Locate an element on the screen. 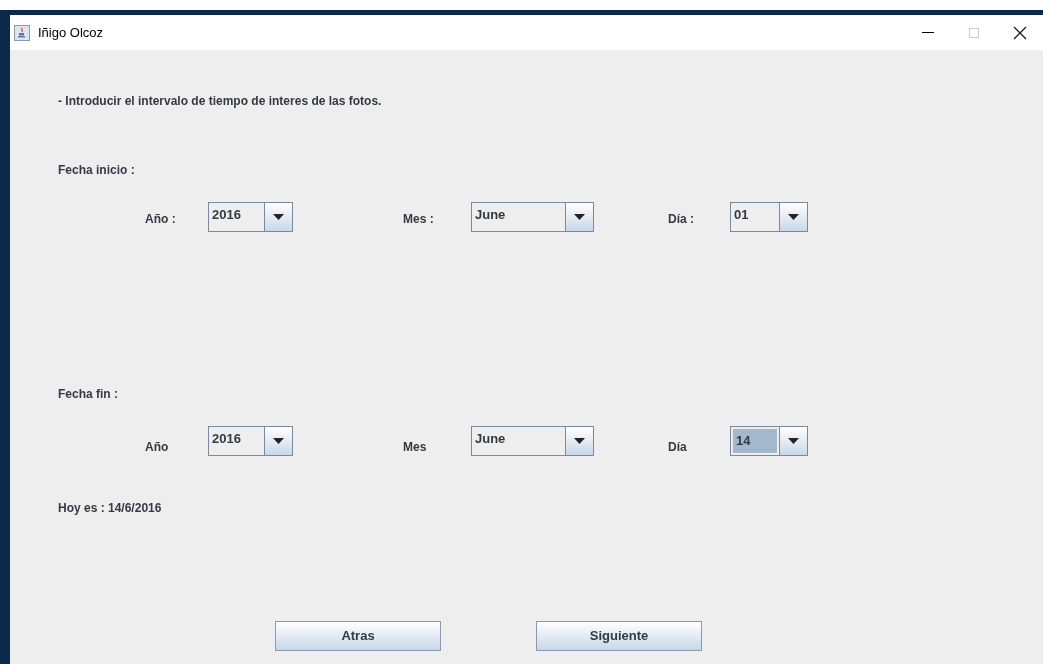  field-label: Mes : is located at coordinates (418, 219).